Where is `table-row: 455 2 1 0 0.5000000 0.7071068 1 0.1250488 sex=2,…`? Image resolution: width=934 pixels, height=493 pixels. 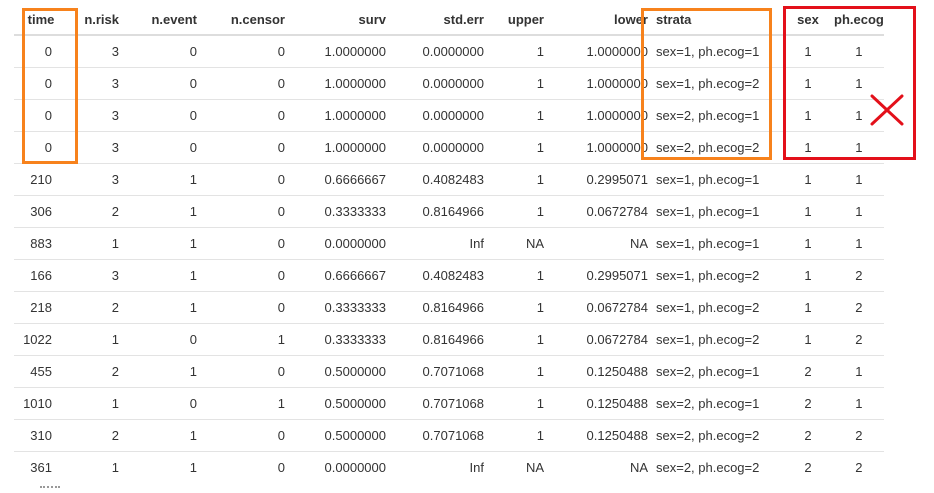 table-row: 455 2 1 0 0.5000000 0.7071068 1 0.1250488 sex=2,… is located at coordinates (449, 371).